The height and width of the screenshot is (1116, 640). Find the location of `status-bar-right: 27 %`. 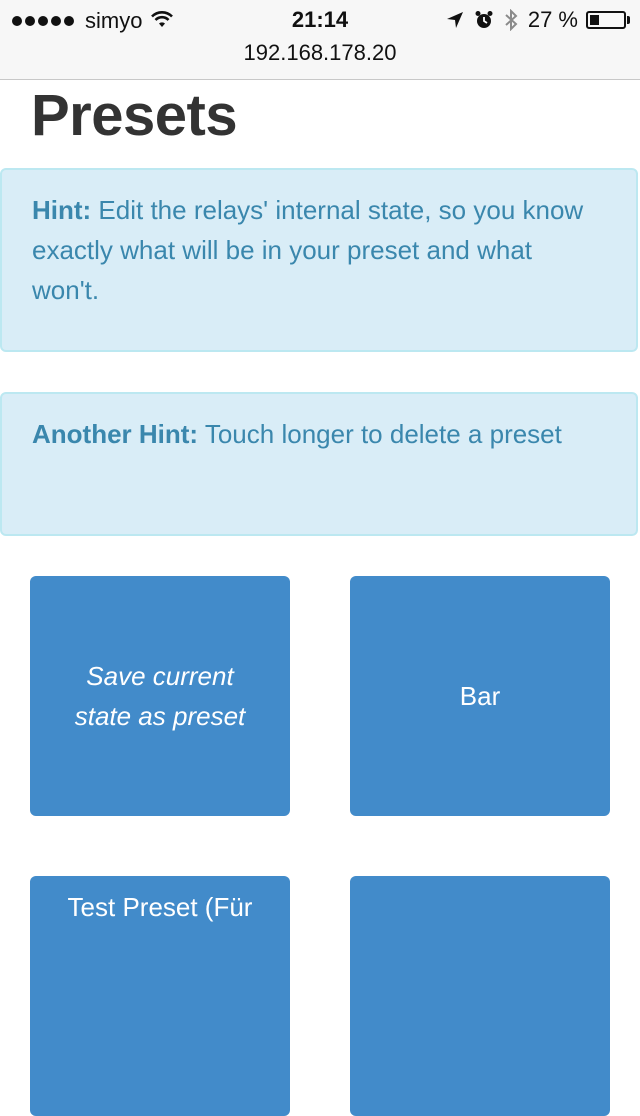

status-bar-right: 27 % is located at coordinates (533, 20).